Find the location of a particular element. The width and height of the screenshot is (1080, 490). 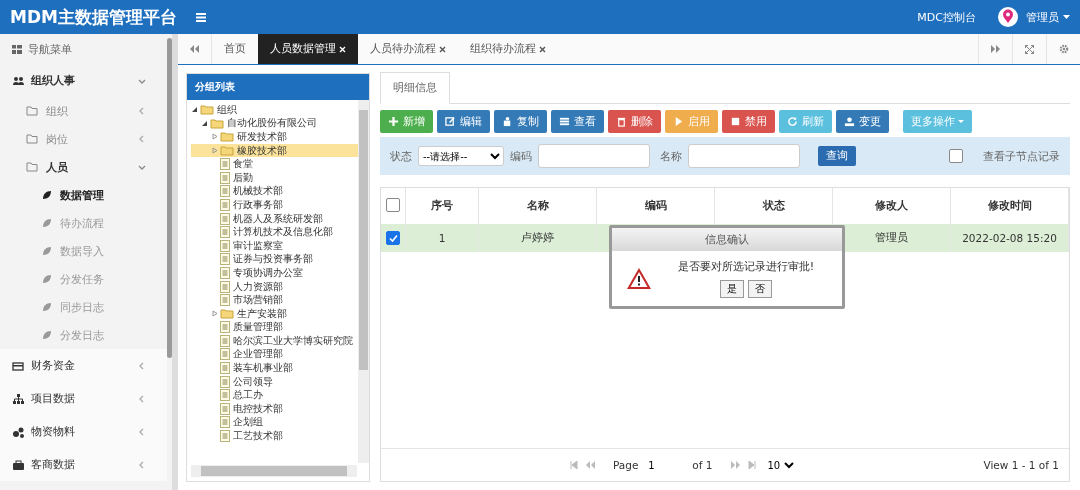

tree-node: 食堂 is located at coordinates (243, 164).